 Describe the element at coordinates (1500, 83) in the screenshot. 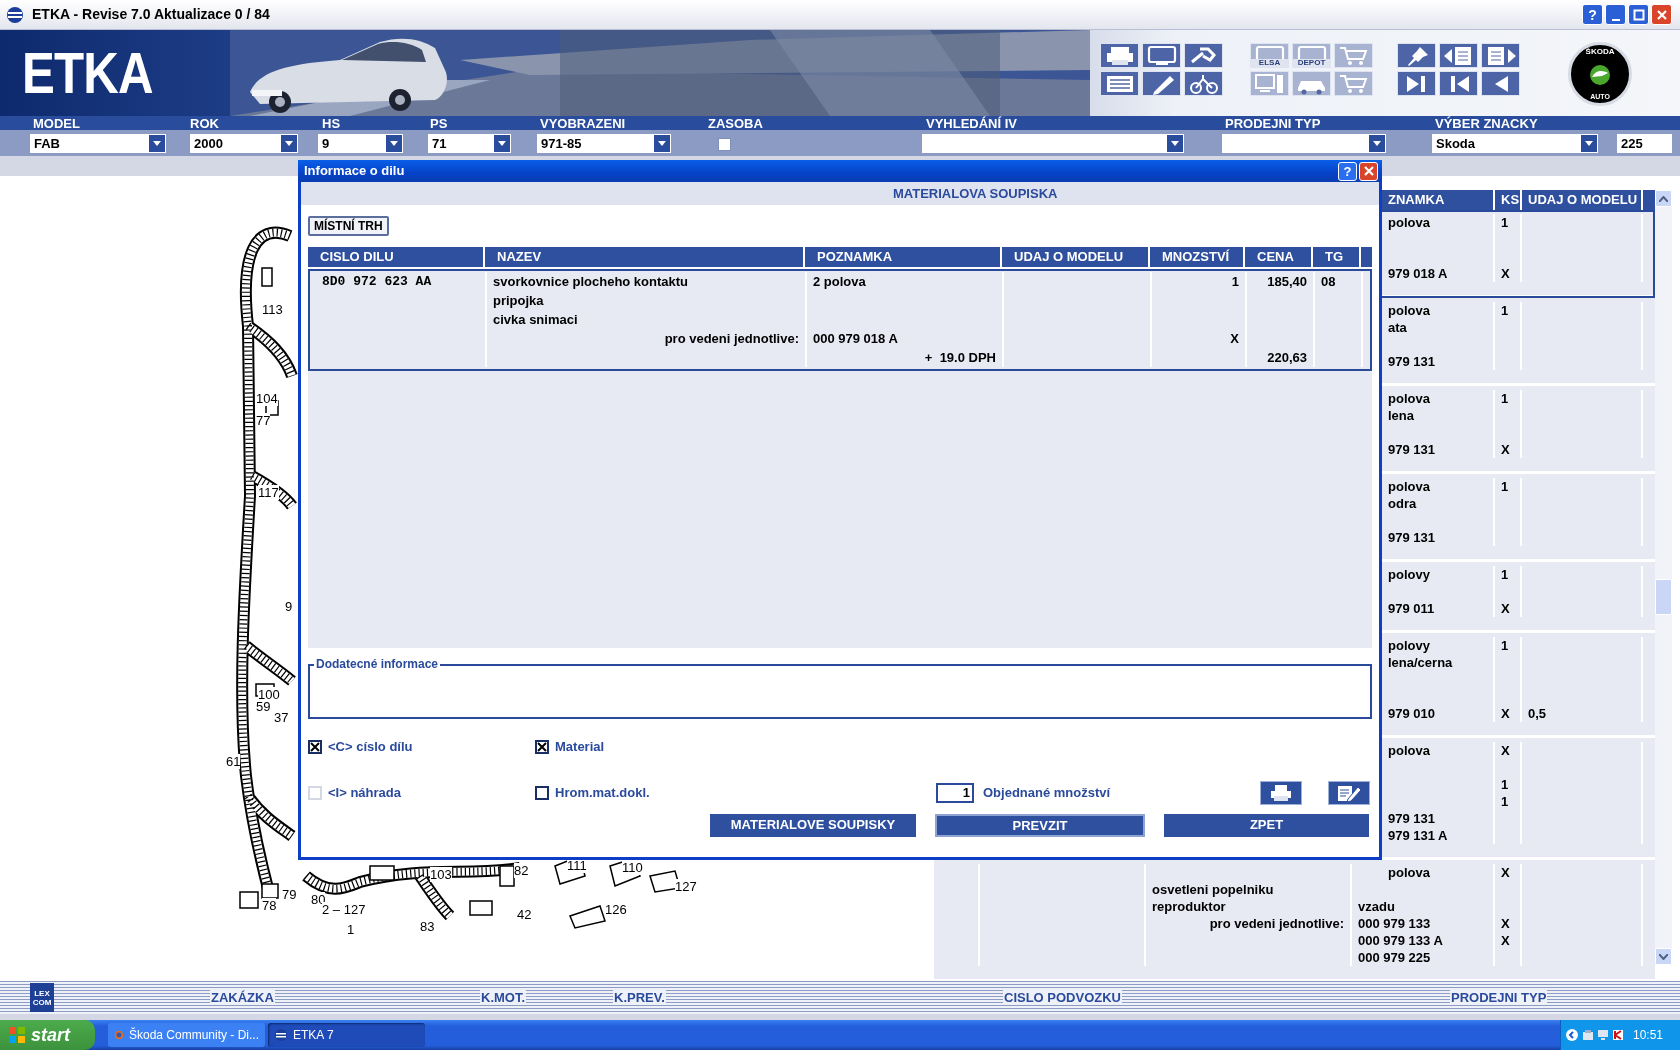

I see `prev-icon` at that location.